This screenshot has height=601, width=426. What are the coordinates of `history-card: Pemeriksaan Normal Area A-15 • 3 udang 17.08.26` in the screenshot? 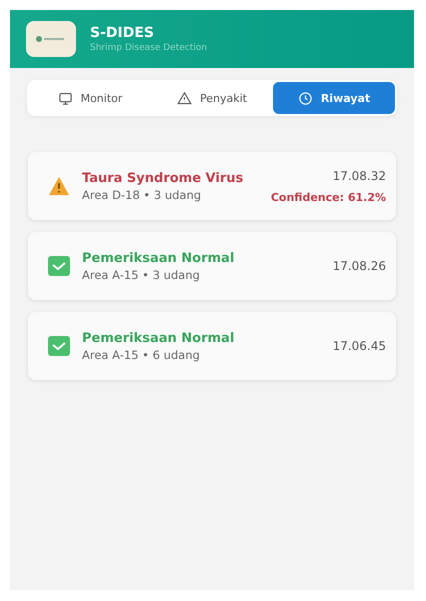 It's located at (212, 266).